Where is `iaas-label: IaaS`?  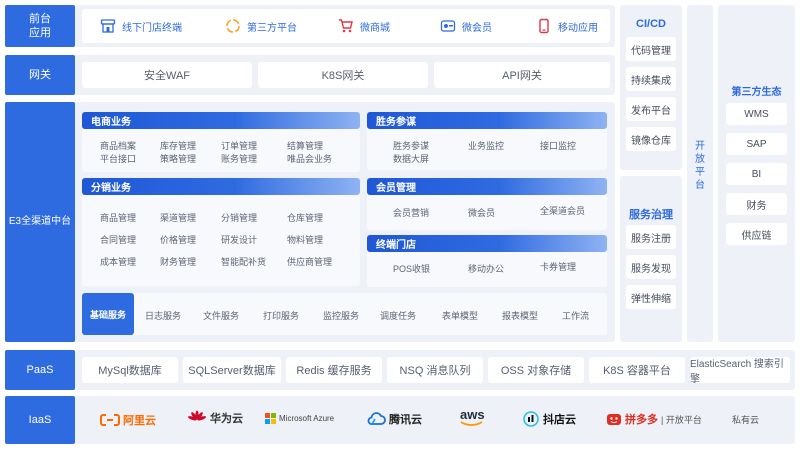
iaas-label: IaaS is located at coordinates (40, 420).